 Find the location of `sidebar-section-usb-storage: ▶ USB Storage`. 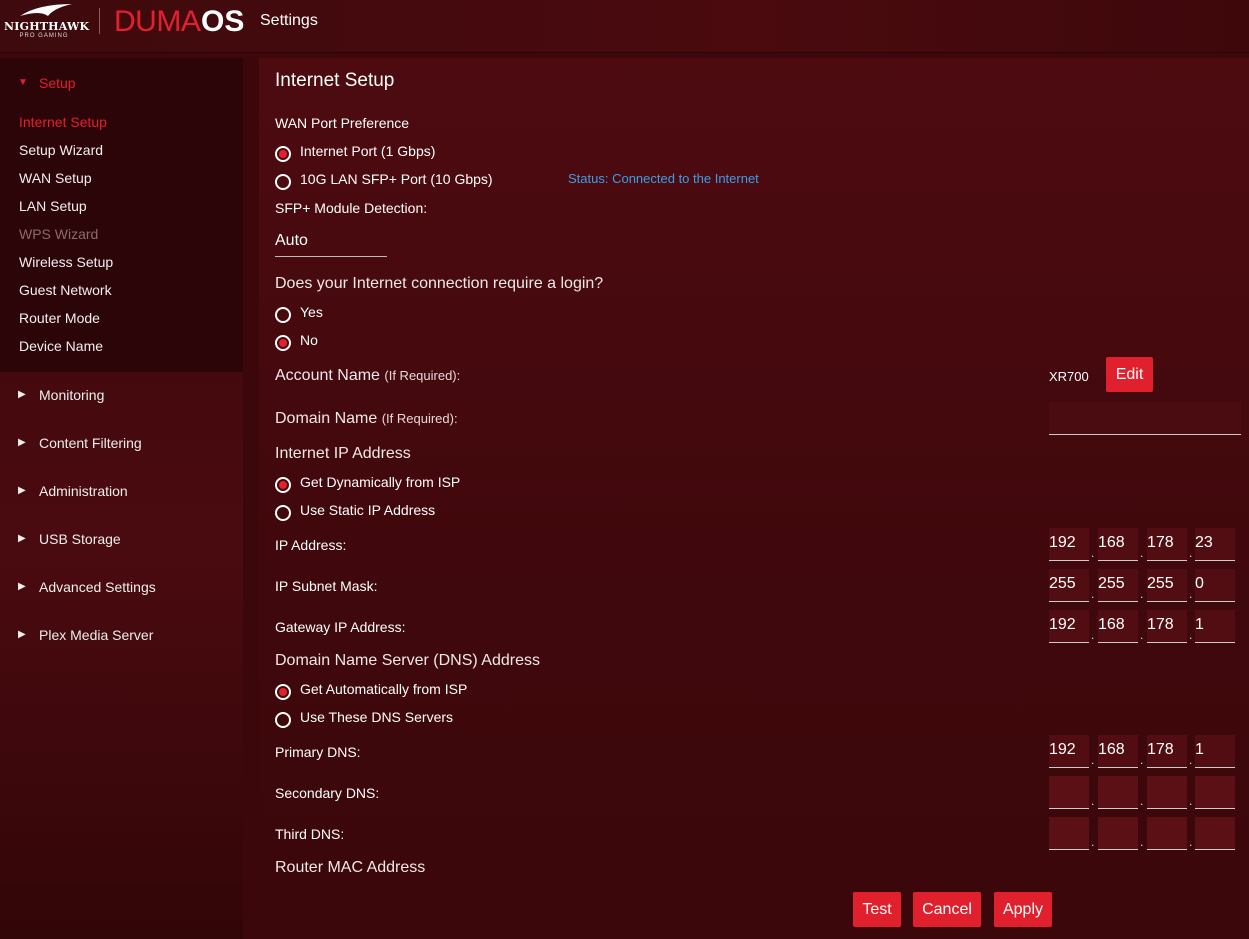

sidebar-section-usb-storage: ▶ USB Storage is located at coordinates (121, 540).